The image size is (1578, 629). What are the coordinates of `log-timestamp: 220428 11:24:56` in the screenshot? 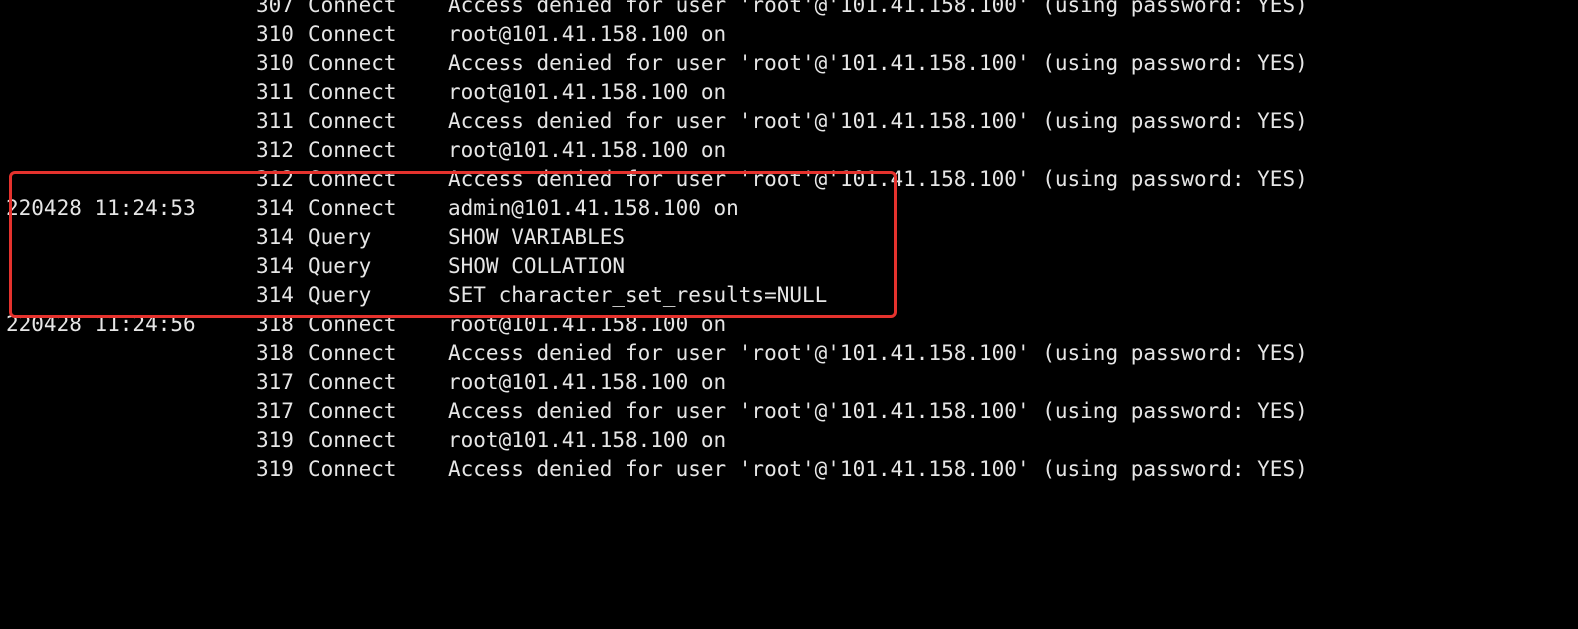 It's located at (101, 324).